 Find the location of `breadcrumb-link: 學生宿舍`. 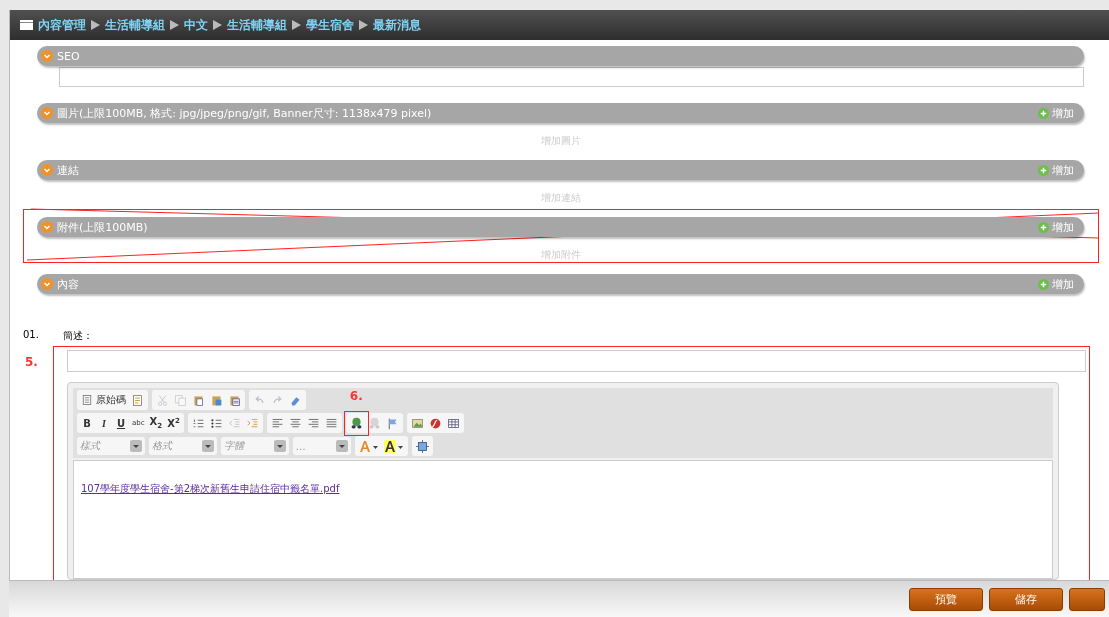

breadcrumb-link: 學生宿舍 is located at coordinates (330, 25).